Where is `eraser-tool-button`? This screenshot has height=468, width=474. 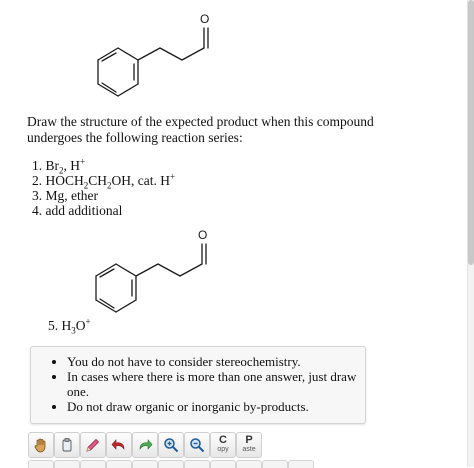 eraser-tool-button is located at coordinates (67, 445).